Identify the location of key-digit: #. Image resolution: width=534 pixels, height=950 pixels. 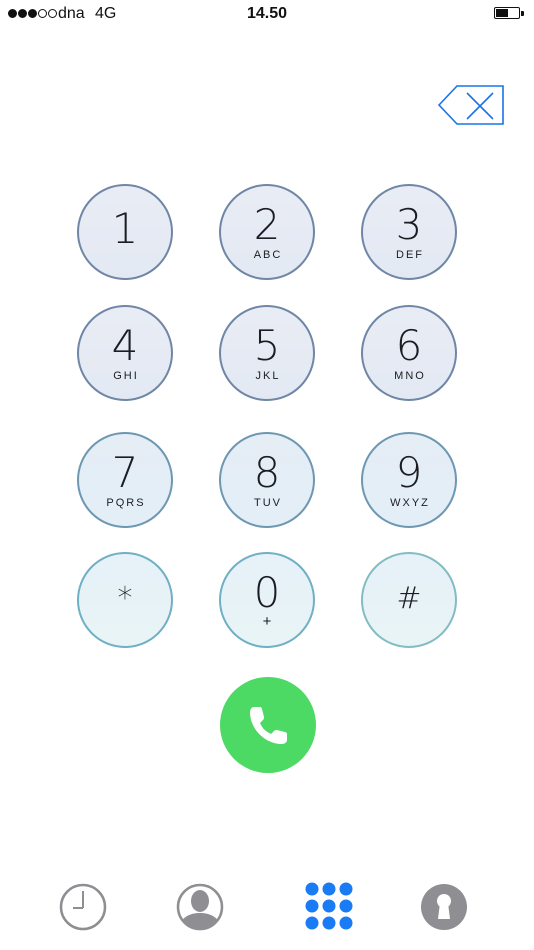
(409, 598).